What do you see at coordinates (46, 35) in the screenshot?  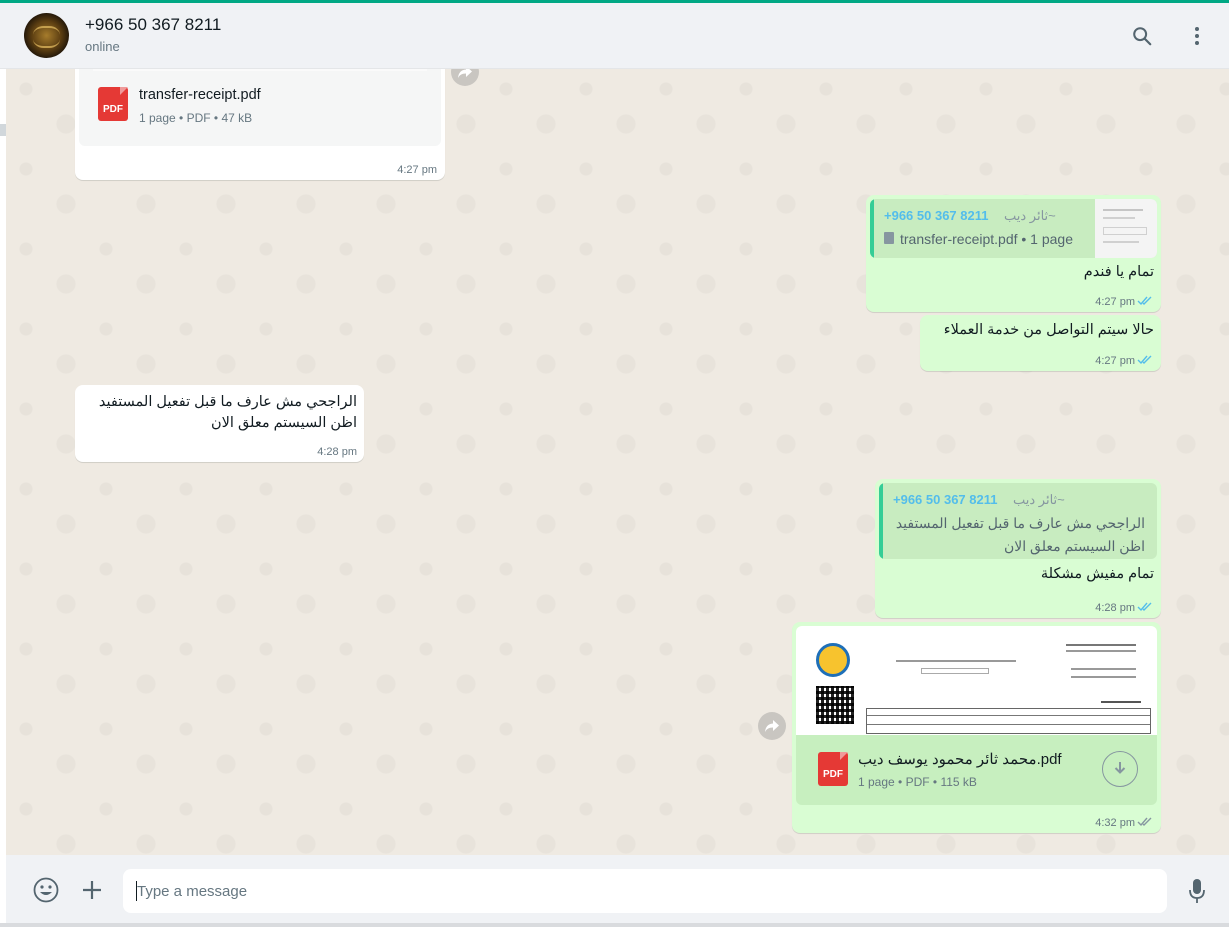 I see `avatar` at bounding box center [46, 35].